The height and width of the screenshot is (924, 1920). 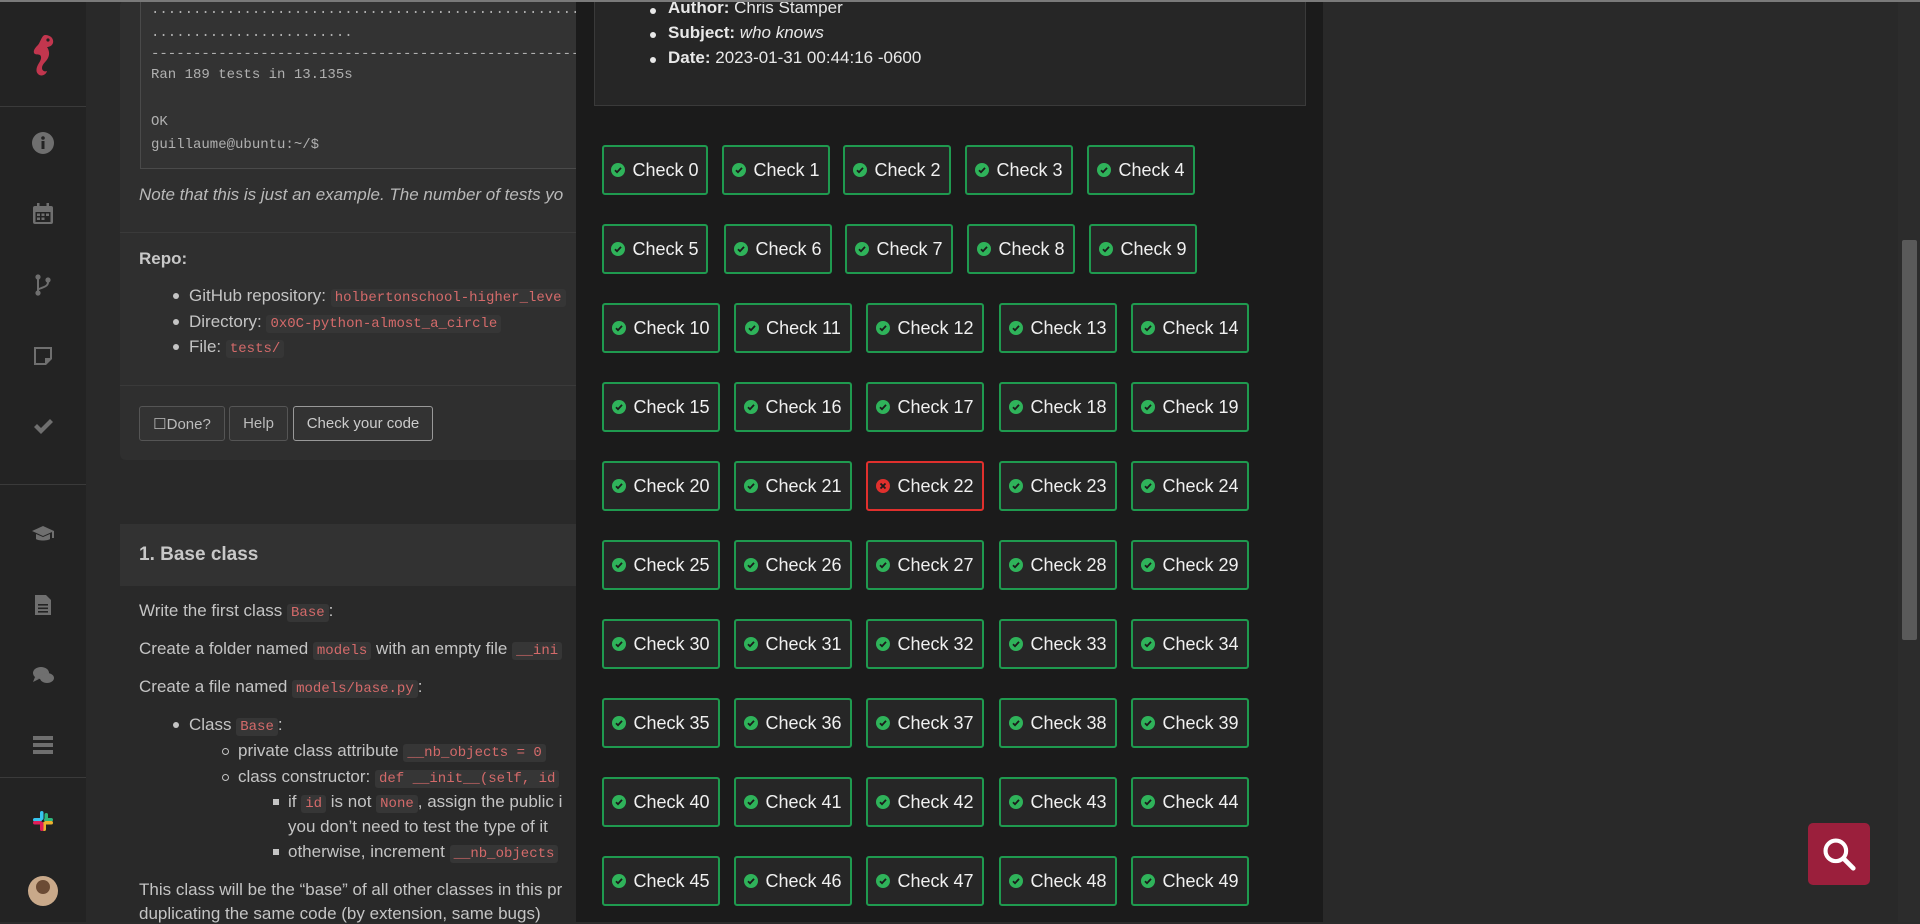 What do you see at coordinates (1200, 327) in the screenshot?
I see `check-label: Check 14` at bounding box center [1200, 327].